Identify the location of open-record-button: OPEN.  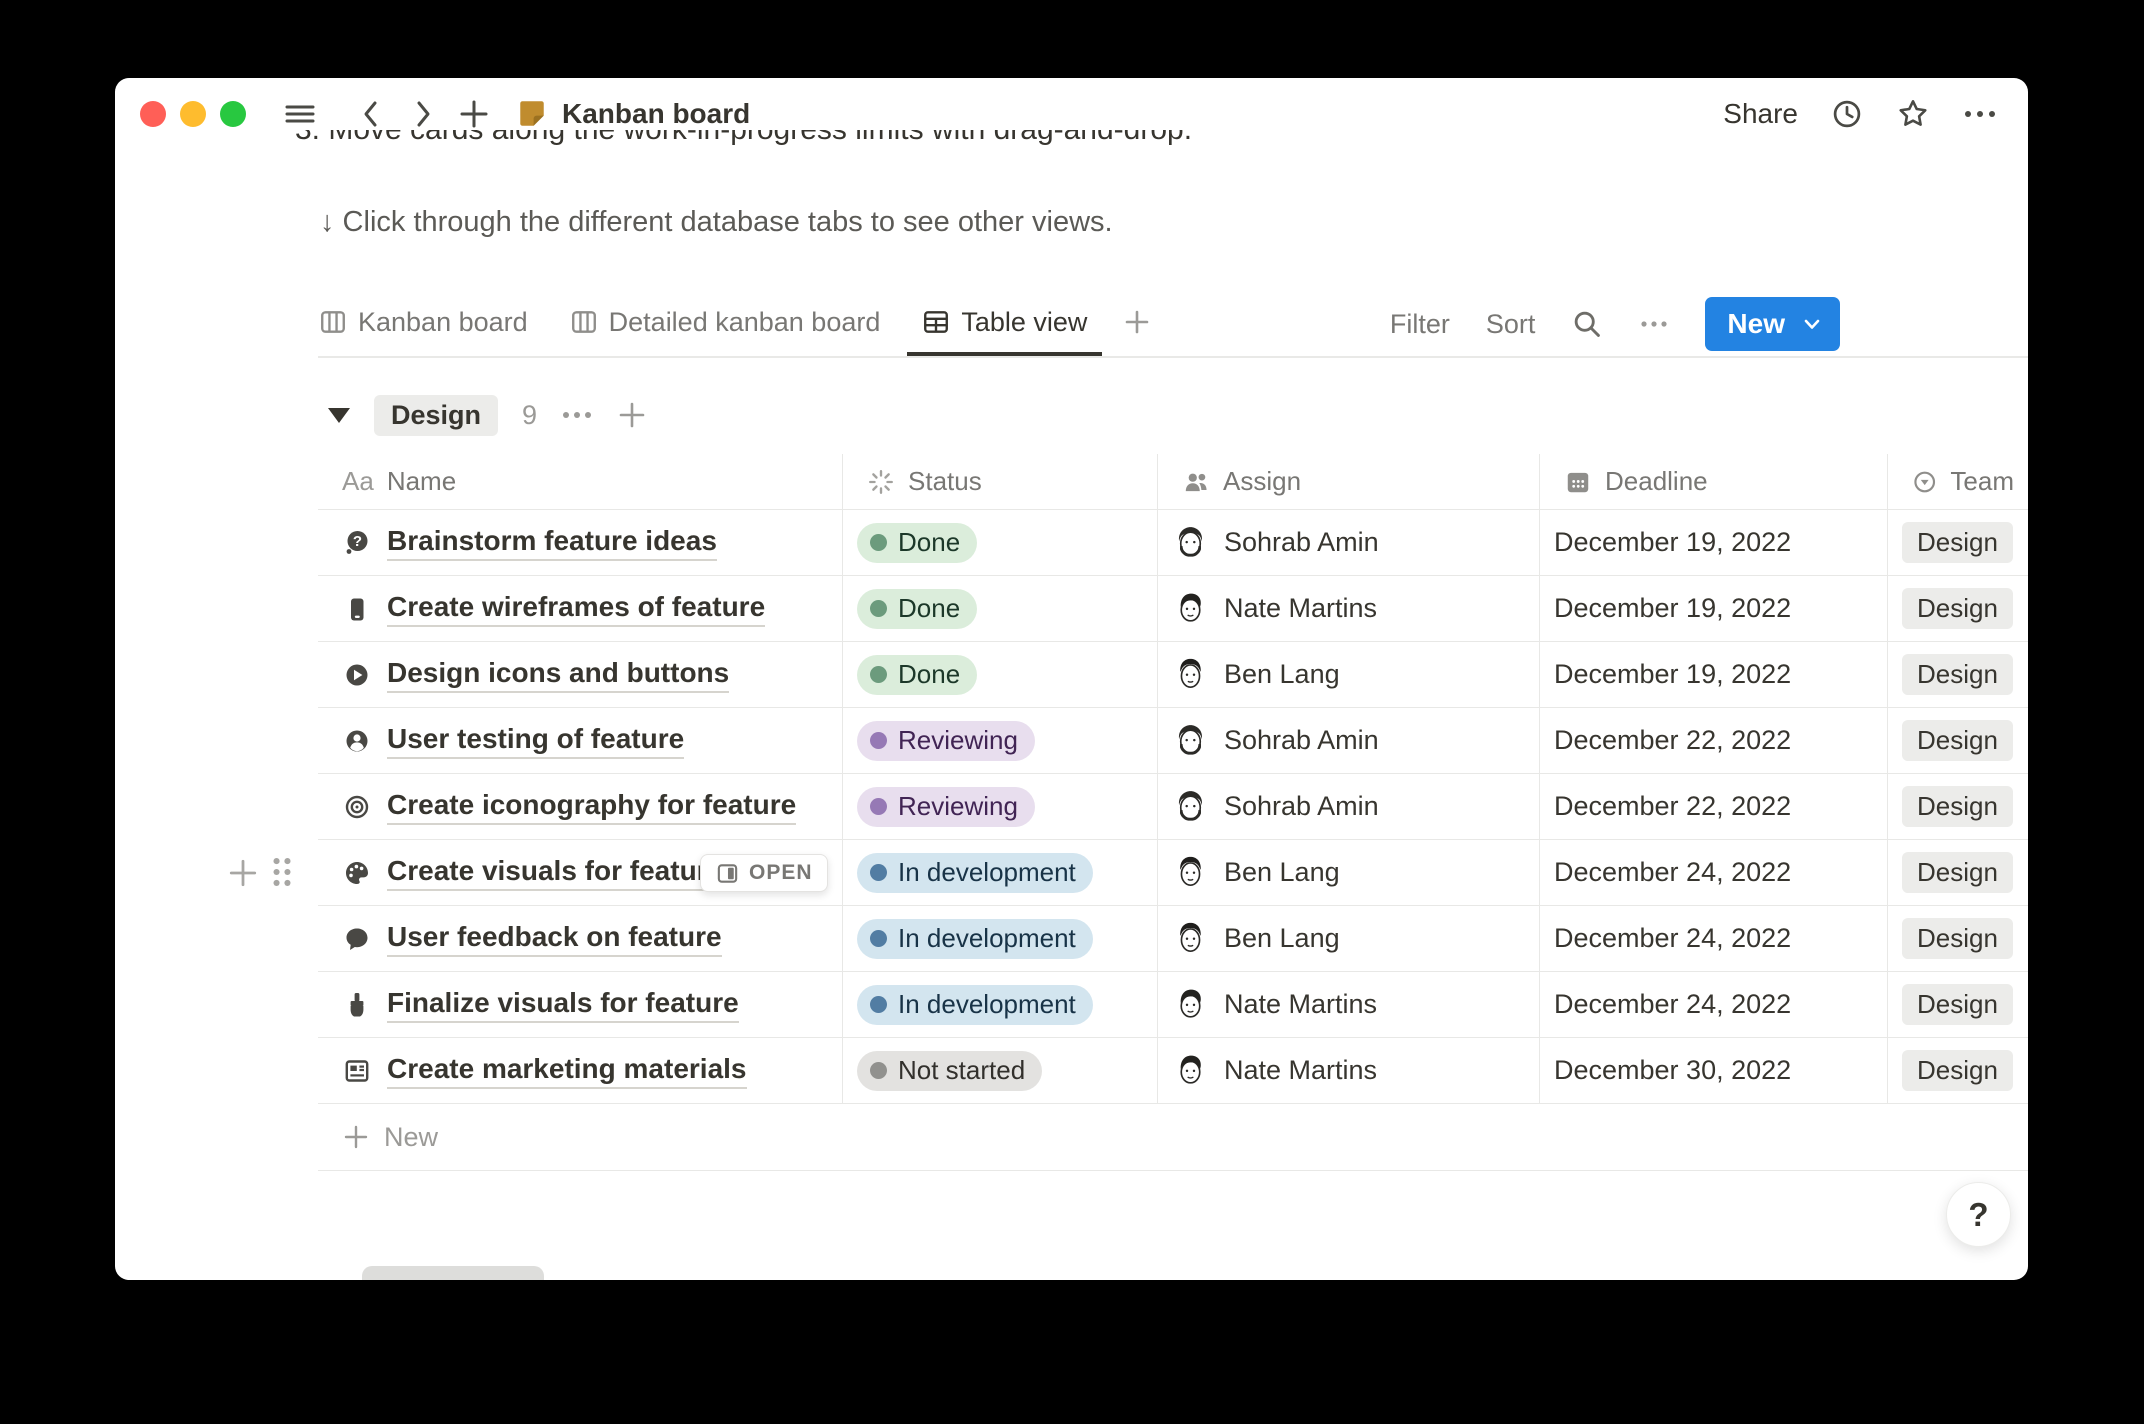
(764, 873).